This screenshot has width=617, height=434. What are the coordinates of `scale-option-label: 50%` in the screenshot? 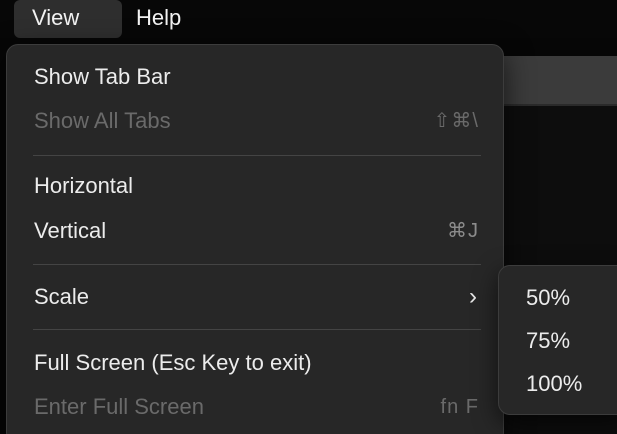 It's located at (548, 297).